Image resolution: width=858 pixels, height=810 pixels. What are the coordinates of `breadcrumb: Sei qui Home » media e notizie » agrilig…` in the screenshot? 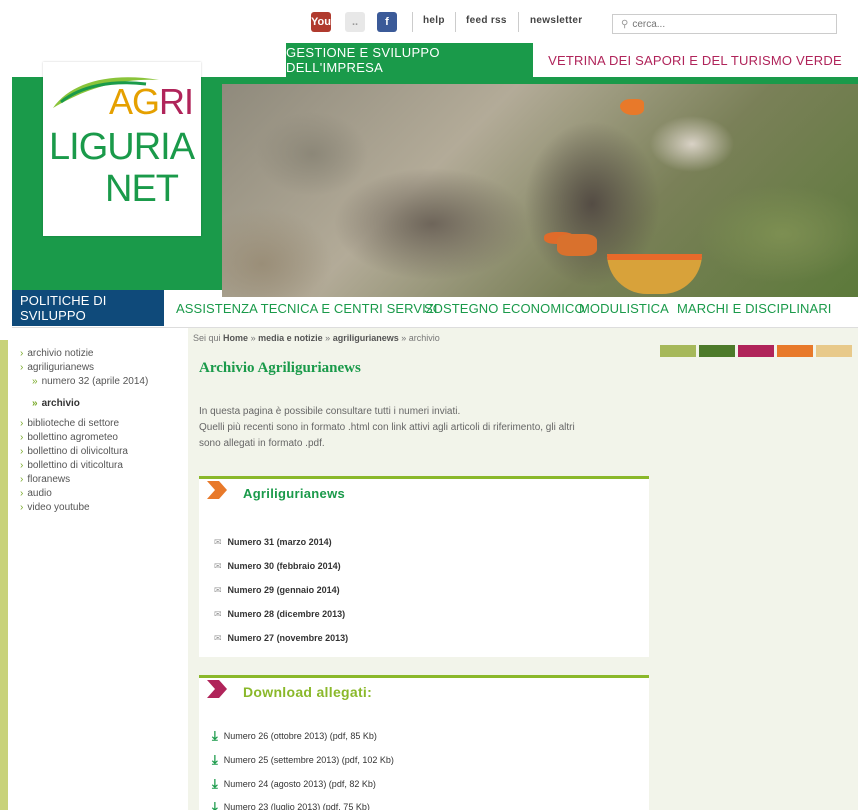 It's located at (316, 338).